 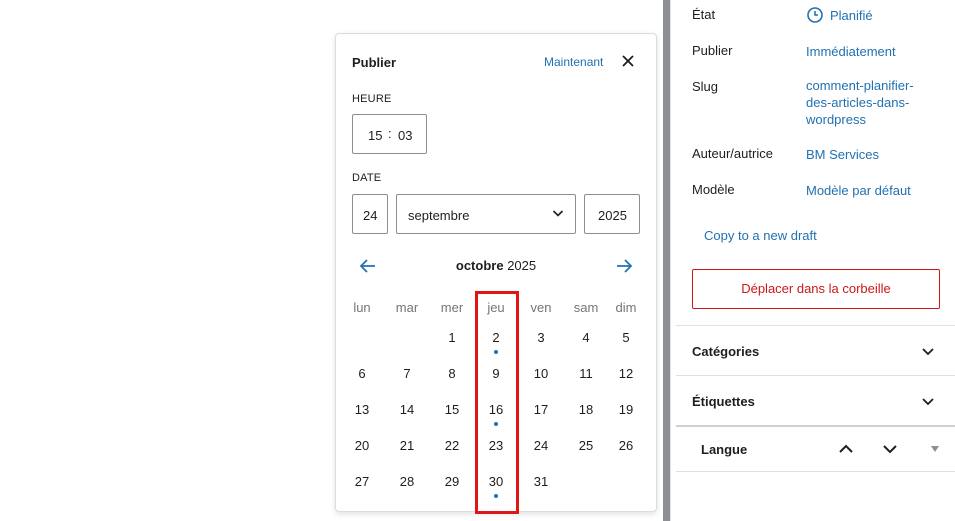 I want to click on calendar-day-number: 24, so click(x=541, y=445).